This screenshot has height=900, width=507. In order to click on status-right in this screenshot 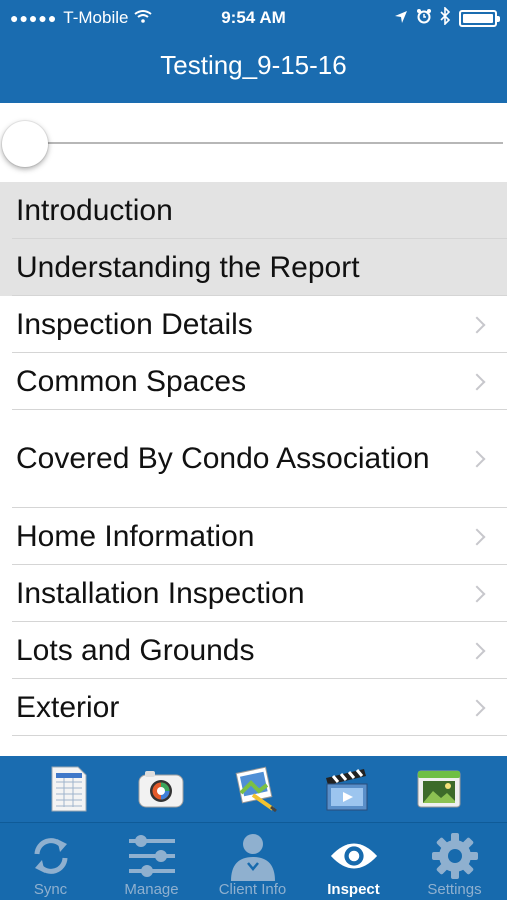, I will do `click(447, 18)`.